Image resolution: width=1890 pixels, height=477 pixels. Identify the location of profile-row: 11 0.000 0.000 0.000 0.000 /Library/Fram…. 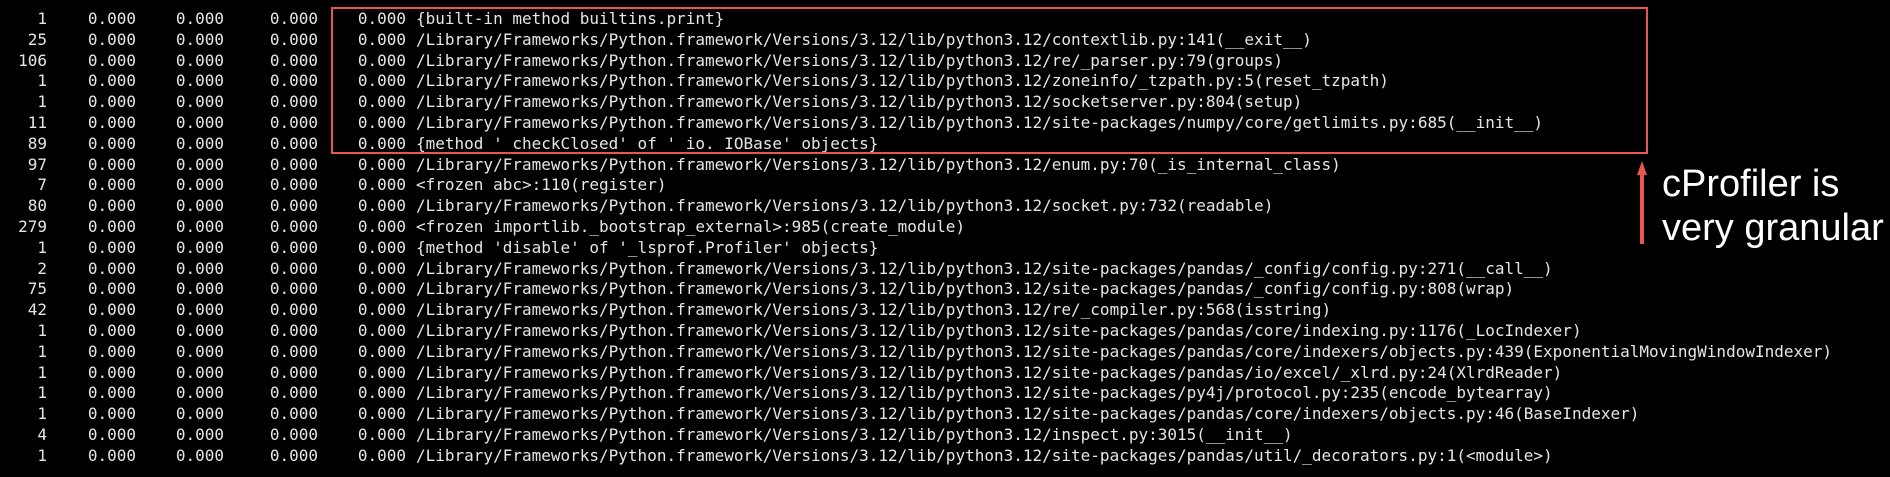
(945, 123).